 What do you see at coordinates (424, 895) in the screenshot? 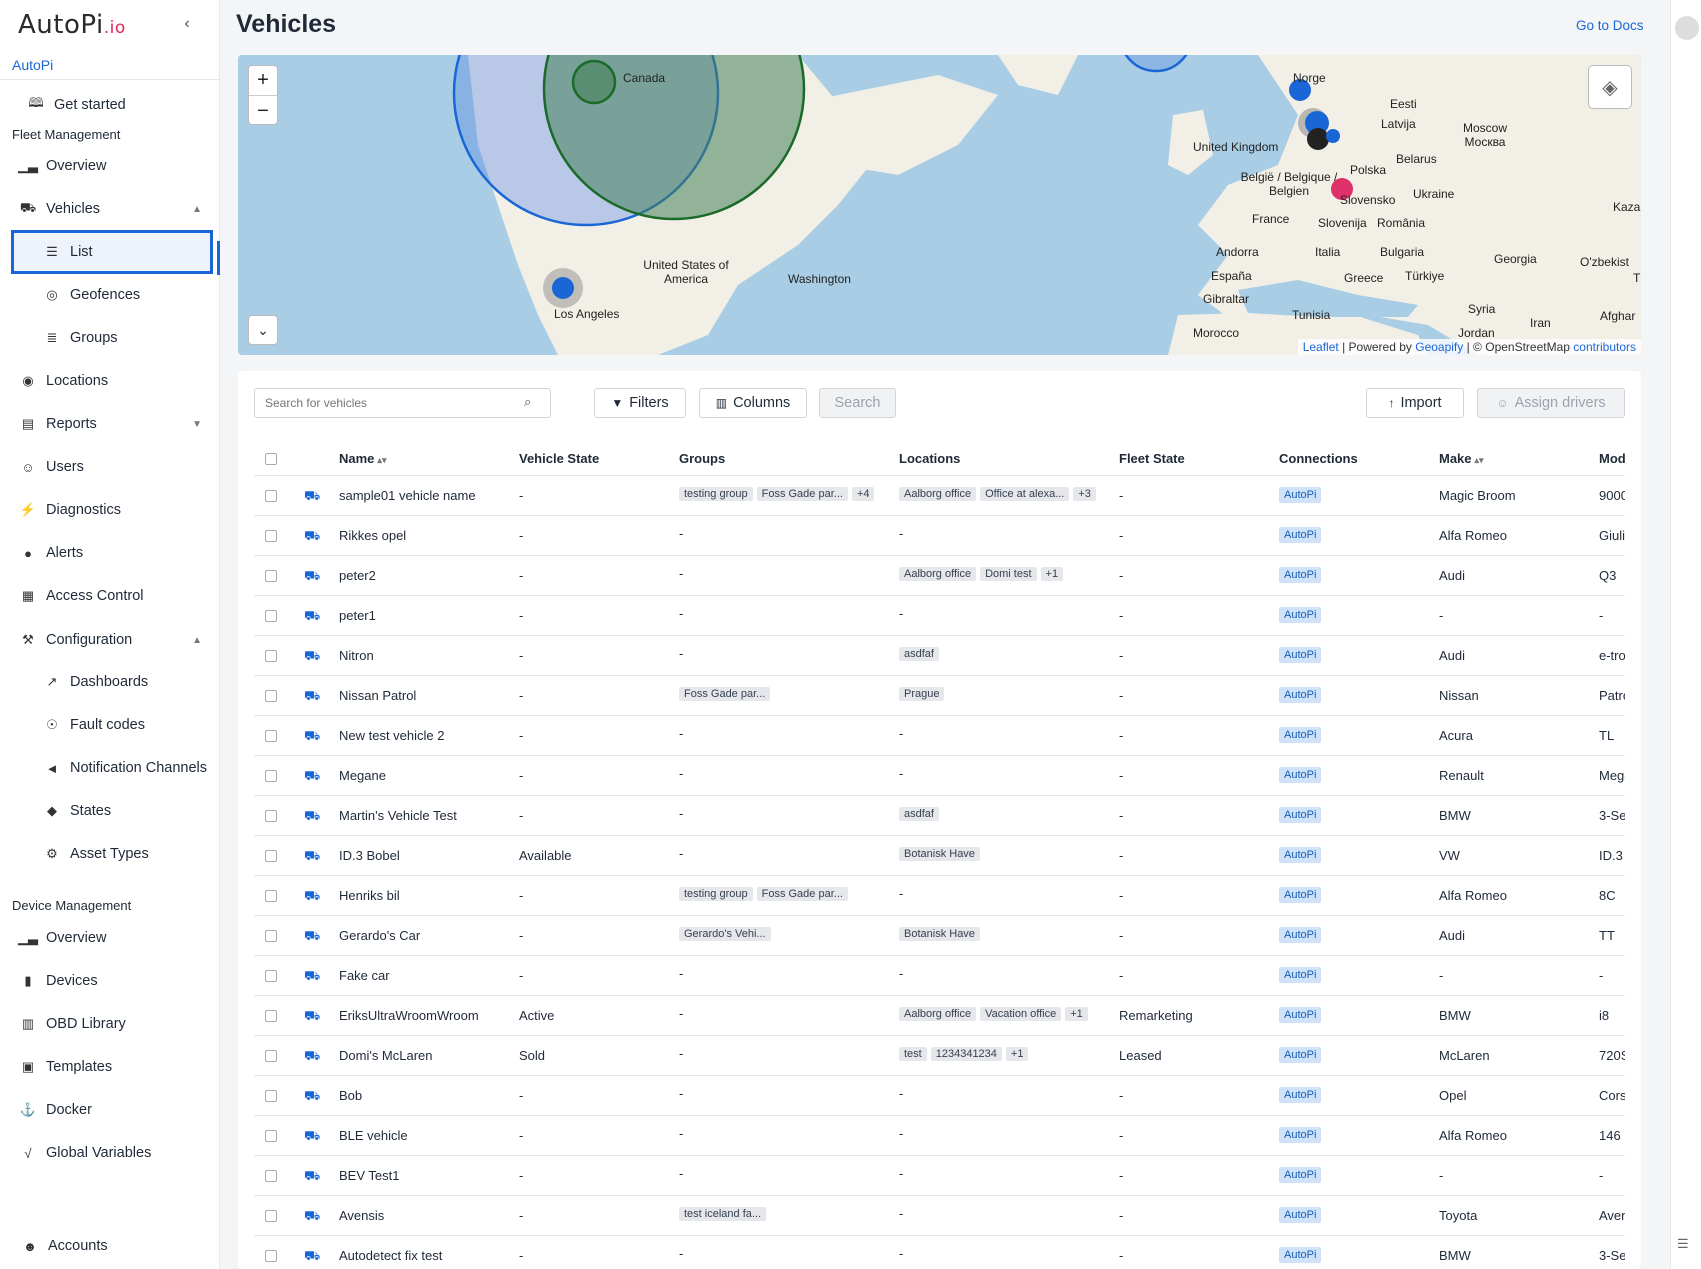
I see `vehicle-name: Henriks bil` at bounding box center [424, 895].